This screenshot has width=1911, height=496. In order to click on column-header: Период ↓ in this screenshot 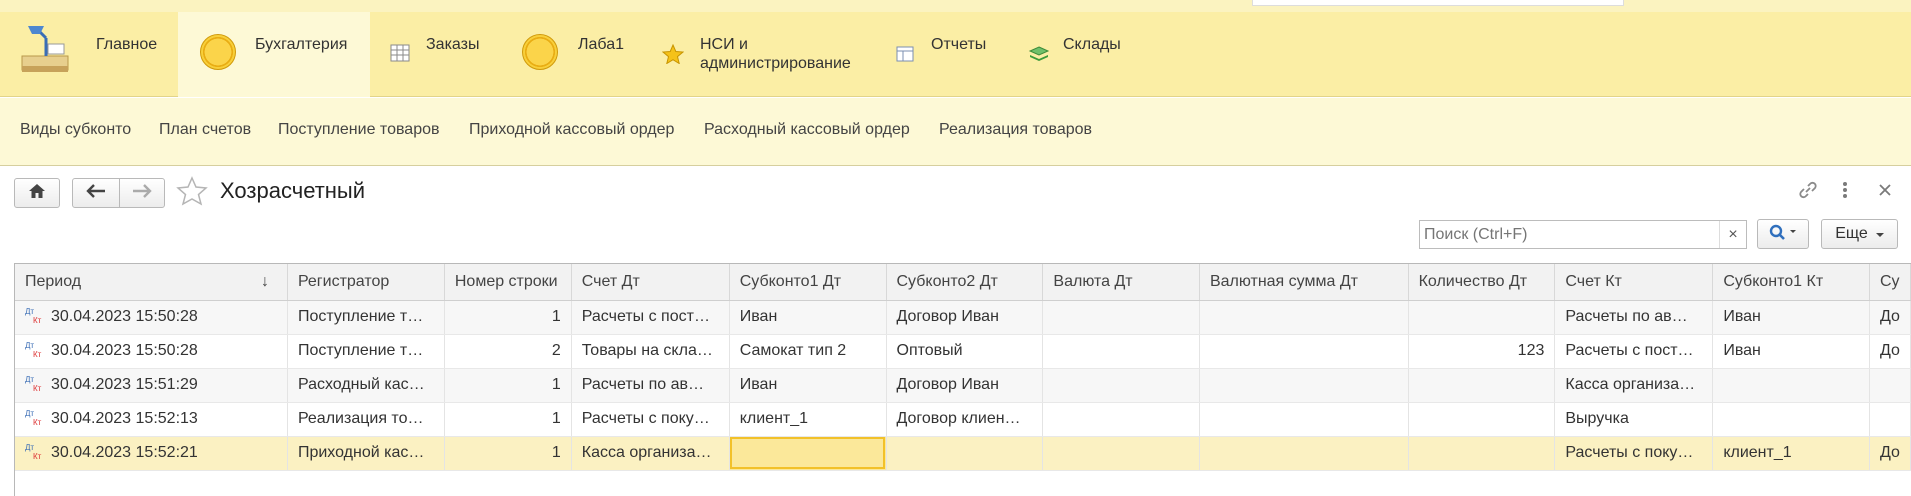, I will do `click(151, 282)`.